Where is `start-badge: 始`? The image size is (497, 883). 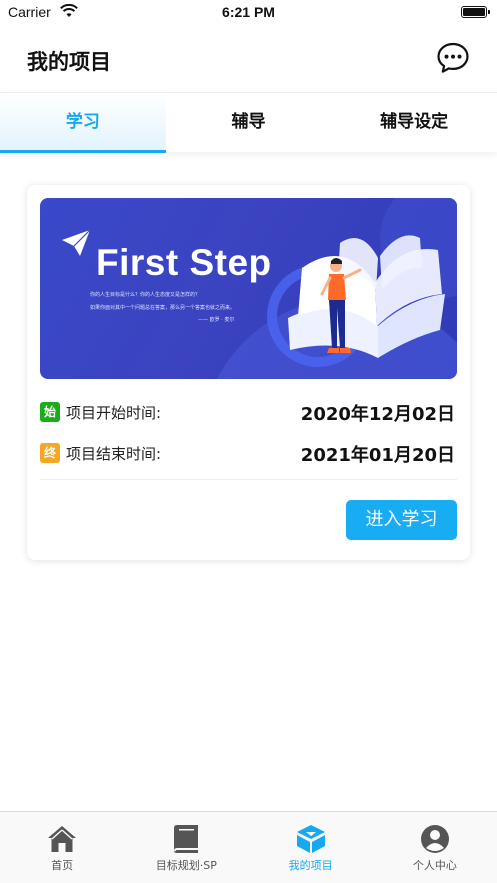
start-badge: 始 is located at coordinates (50, 412).